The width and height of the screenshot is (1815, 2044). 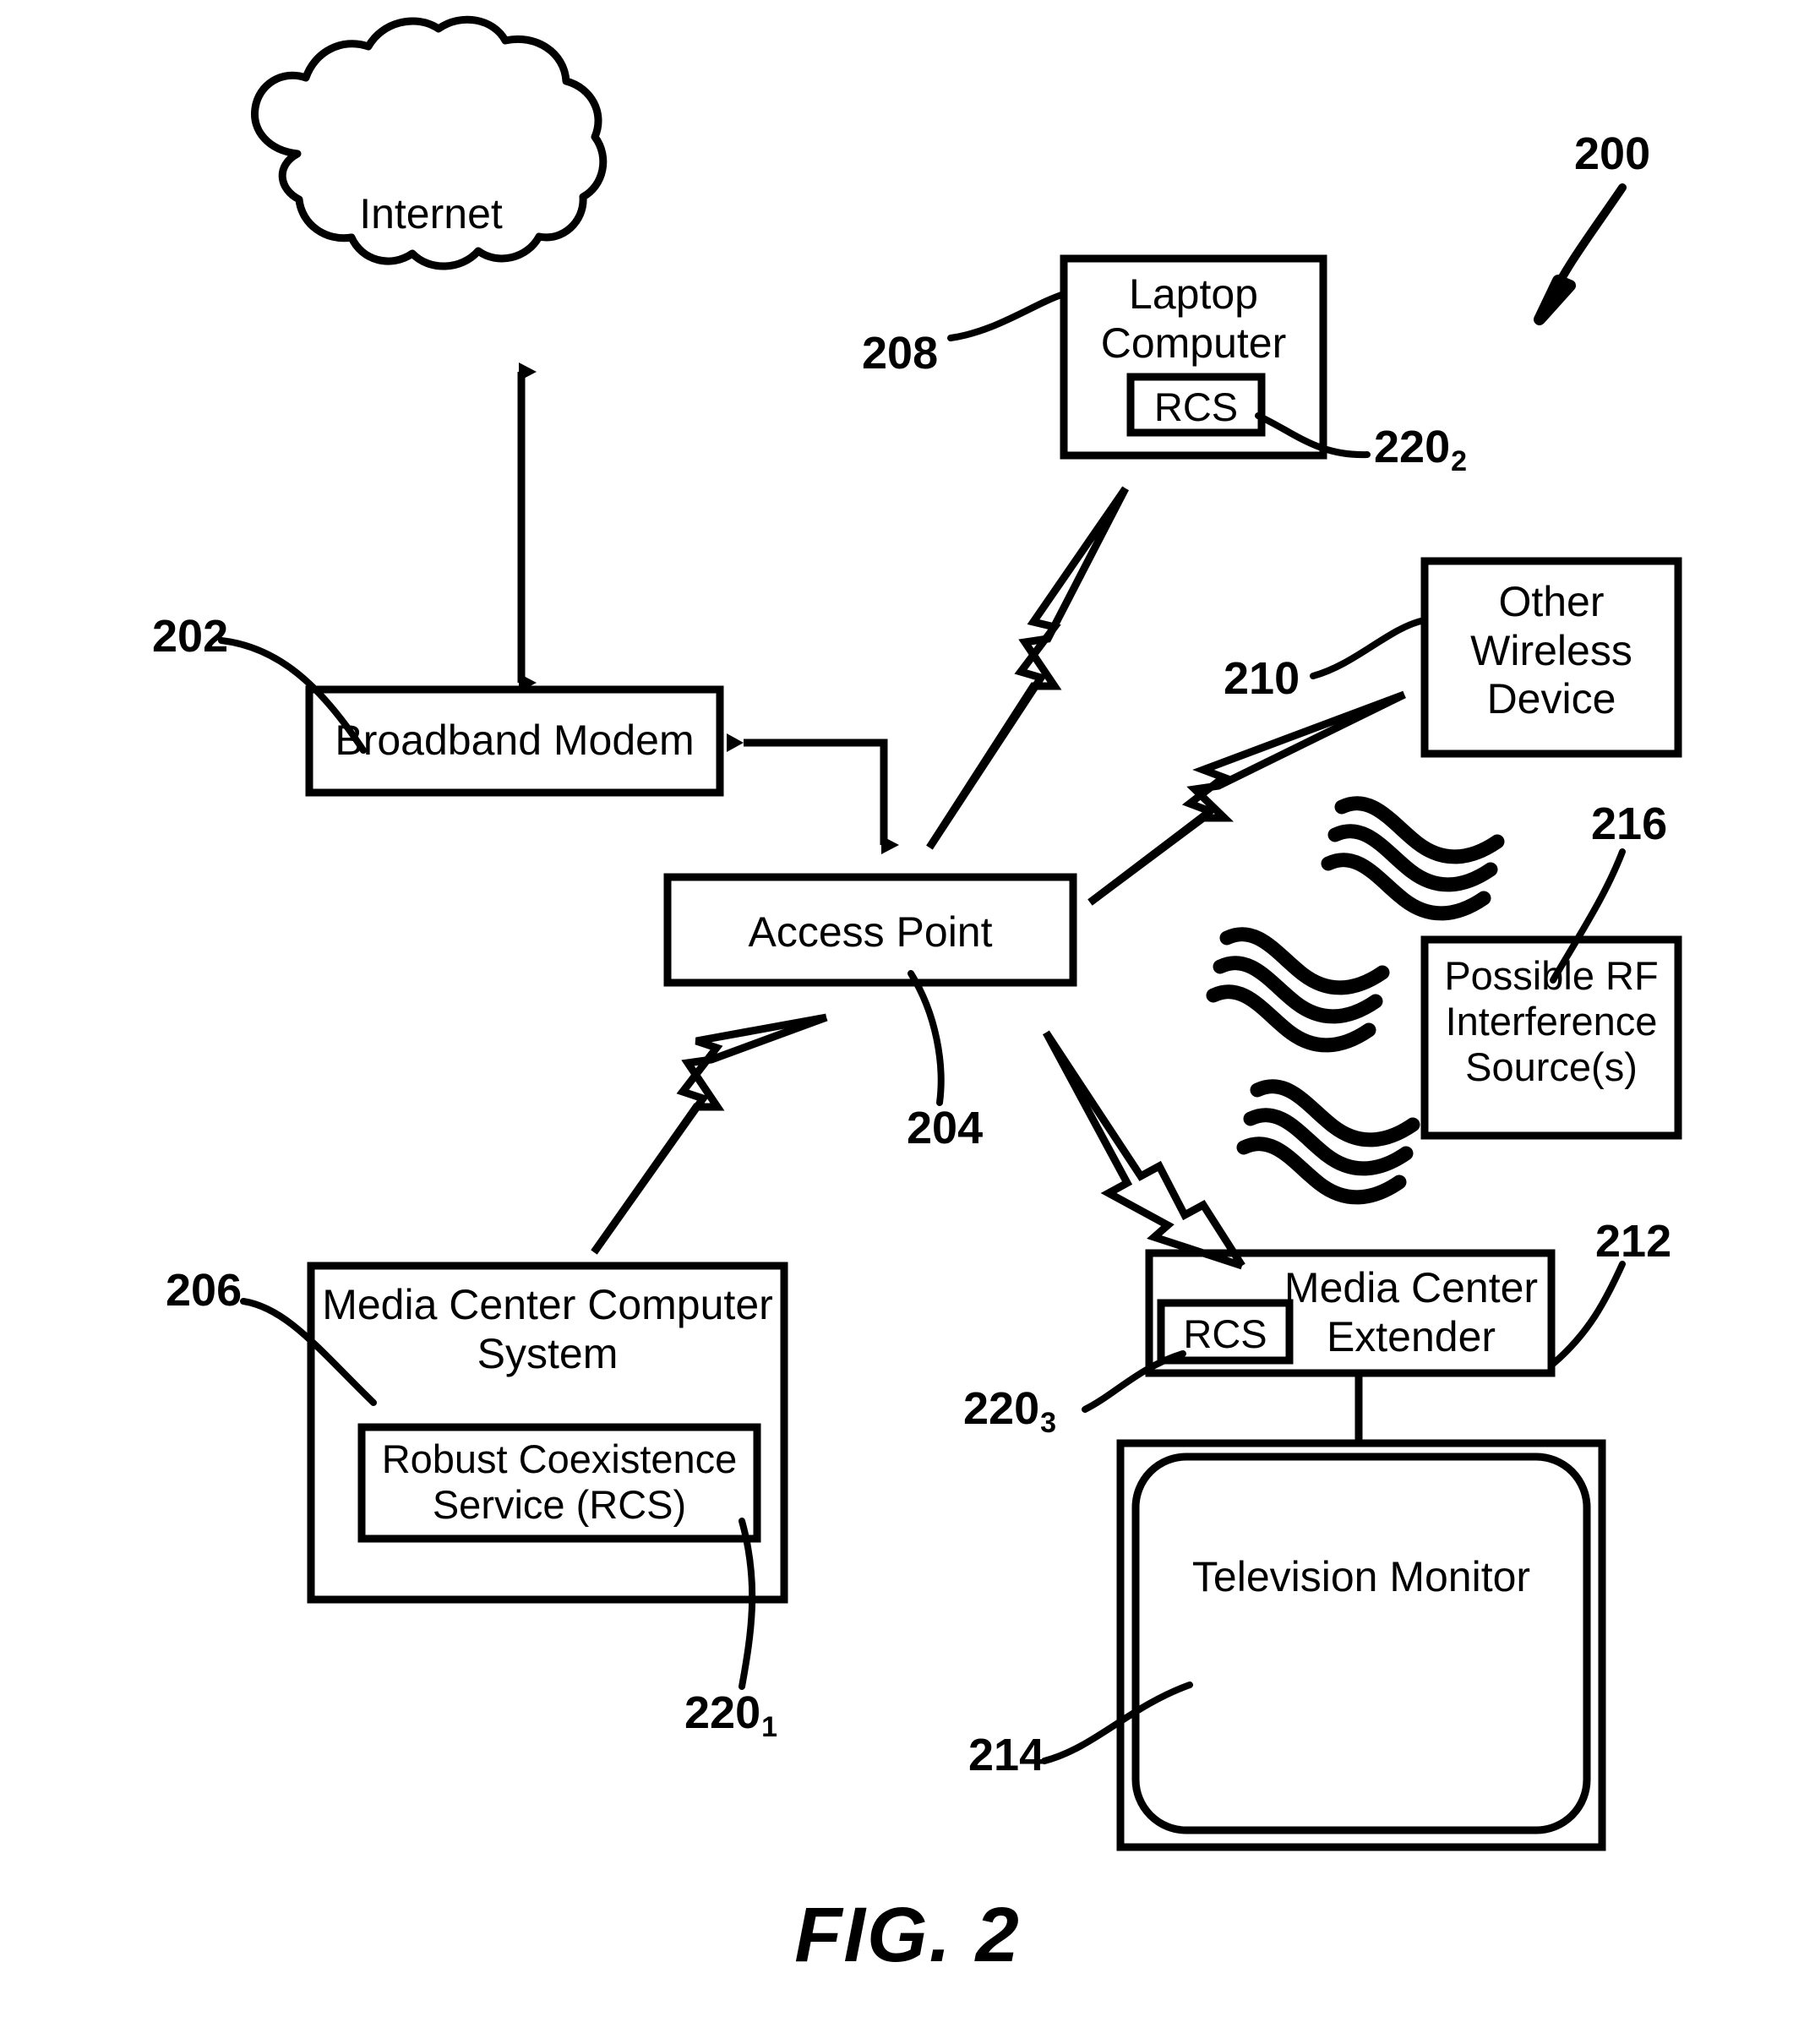 What do you see at coordinates (945, 1128) in the screenshot?
I see `access-point-ref-204: 204` at bounding box center [945, 1128].